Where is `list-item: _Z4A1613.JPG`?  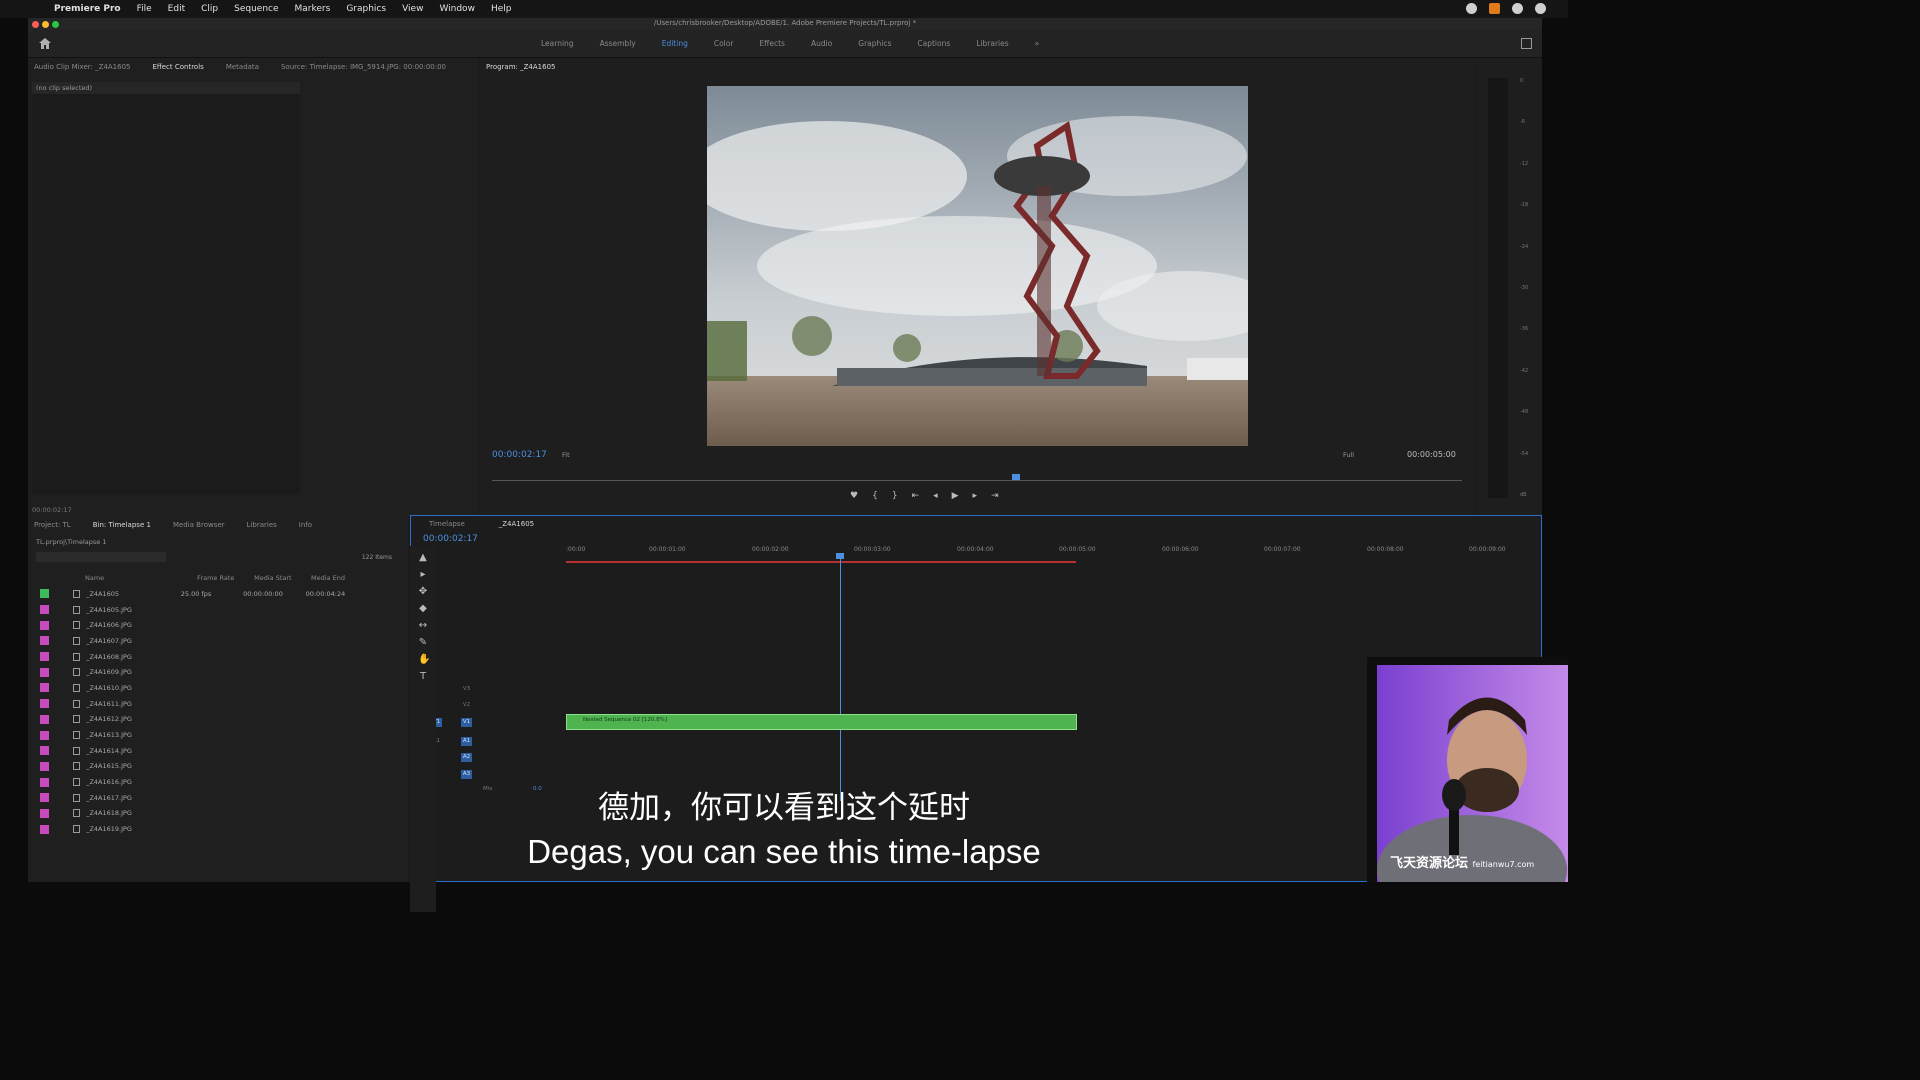 list-item: _Z4A1613.JPG is located at coordinates (198, 735).